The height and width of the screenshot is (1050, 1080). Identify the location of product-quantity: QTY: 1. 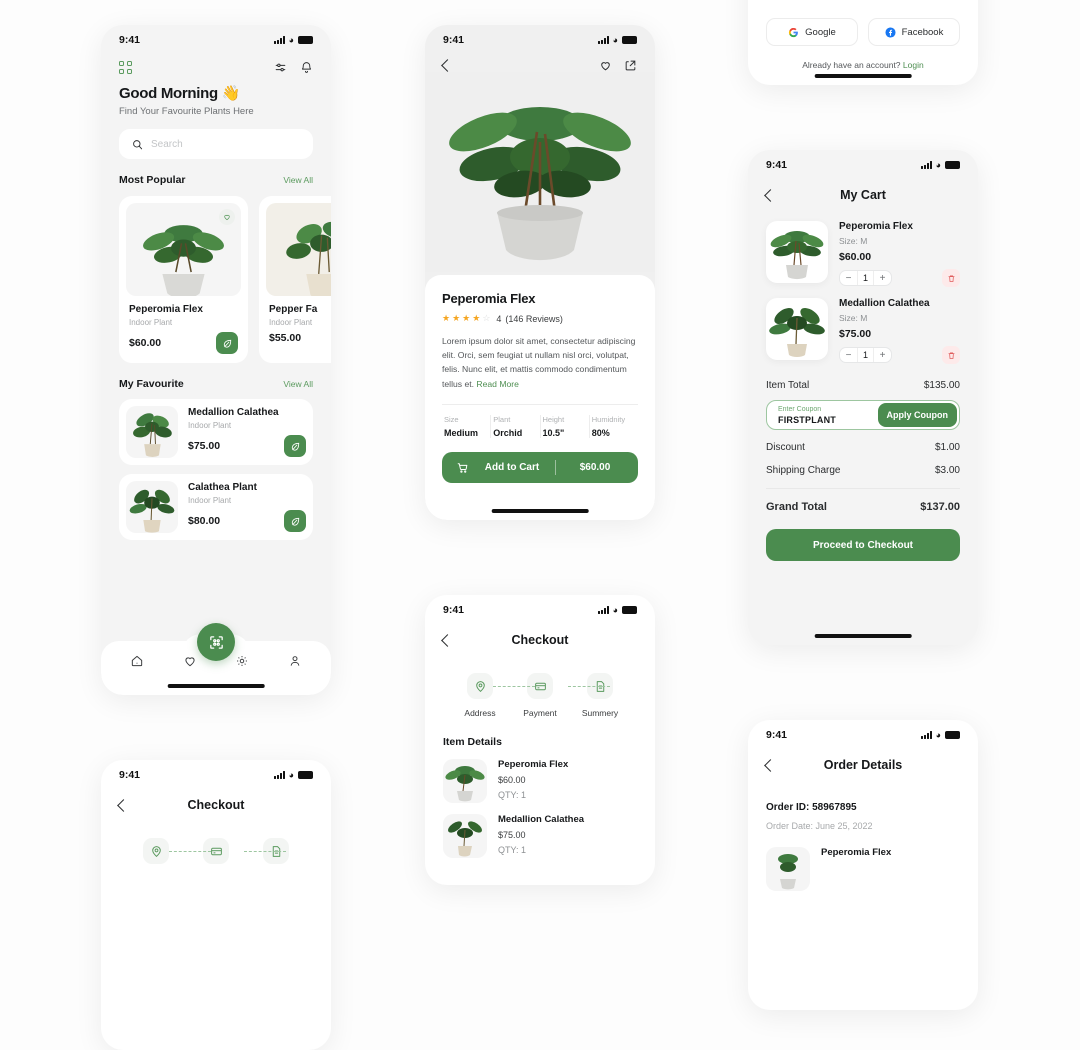
(512, 850).